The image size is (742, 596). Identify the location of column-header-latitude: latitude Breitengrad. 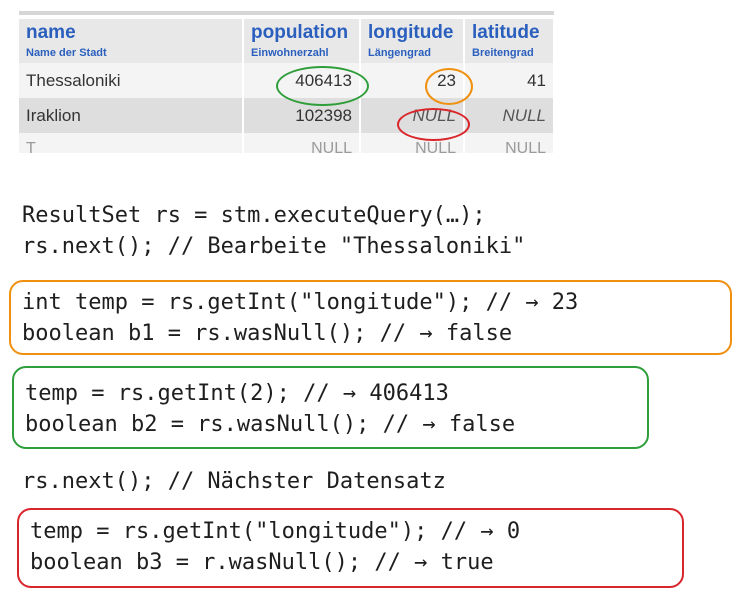
(509, 41).